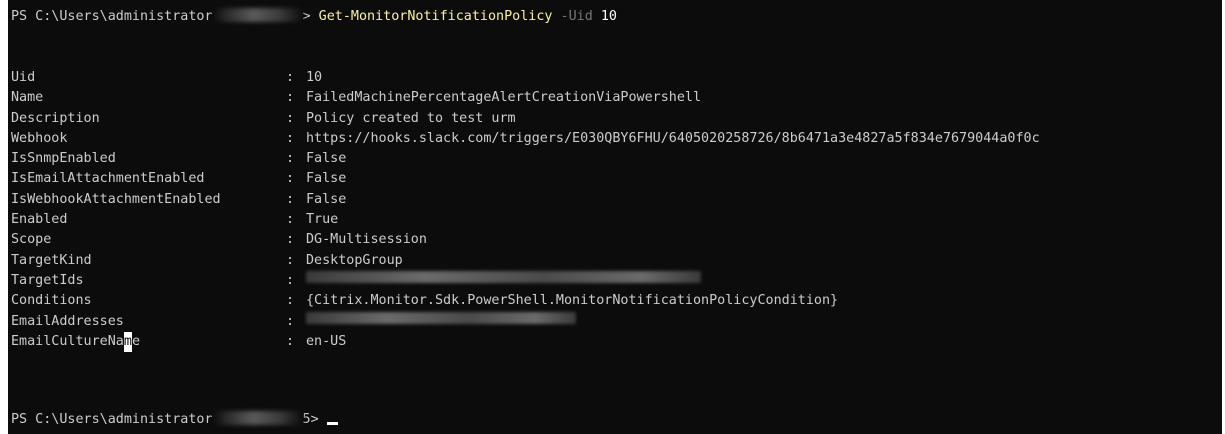 The width and height of the screenshot is (1225, 434). Describe the element at coordinates (39, 138) in the screenshot. I see `property-key: Webhook` at that location.